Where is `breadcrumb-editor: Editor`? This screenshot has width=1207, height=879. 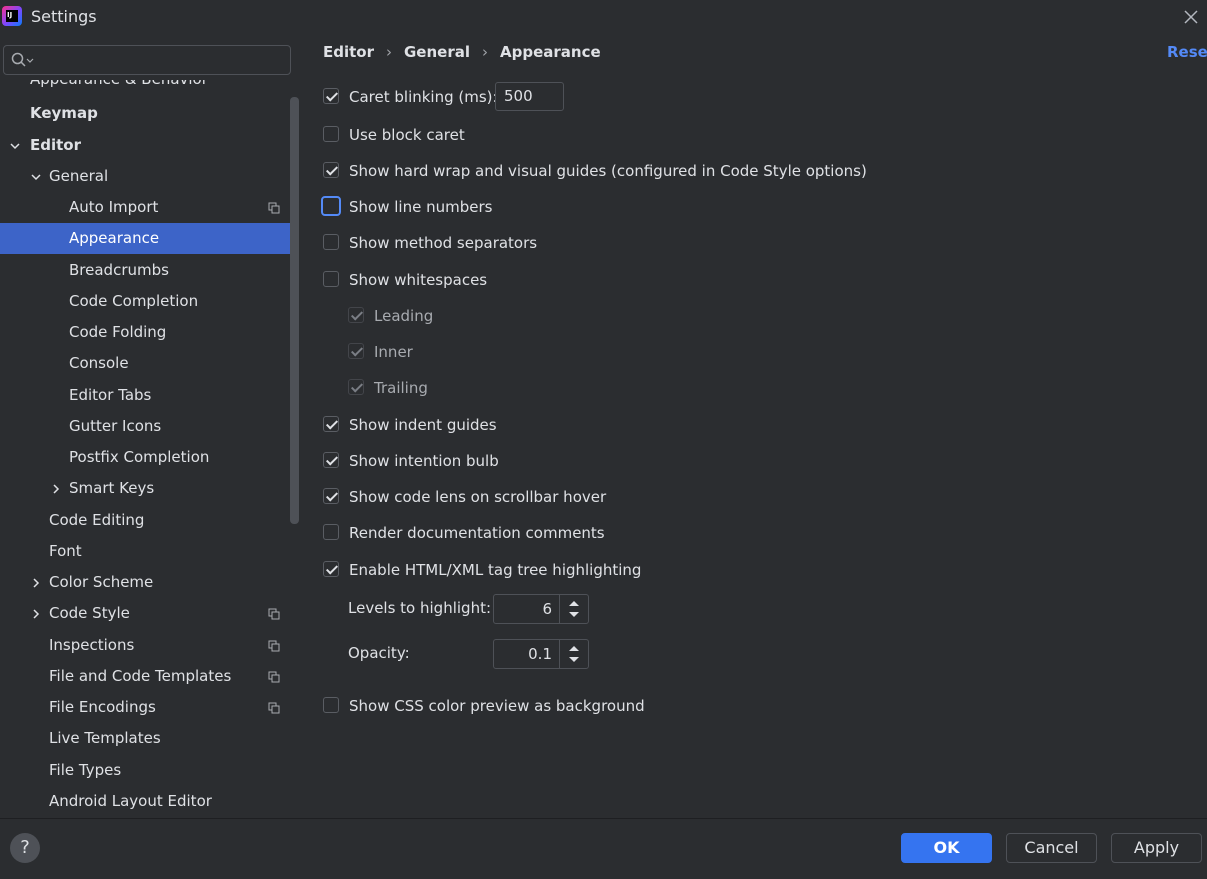
breadcrumb-editor: Editor is located at coordinates (348, 52).